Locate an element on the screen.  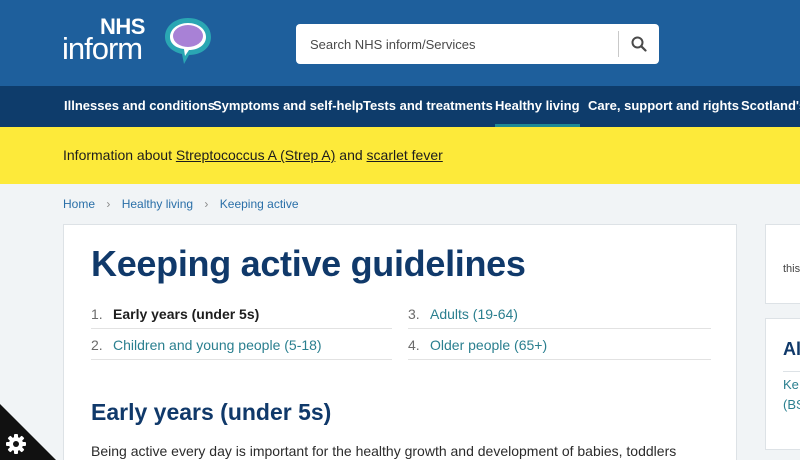
toc-item-children: 2. Children and young people (5-18) is located at coordinates (241, 344).